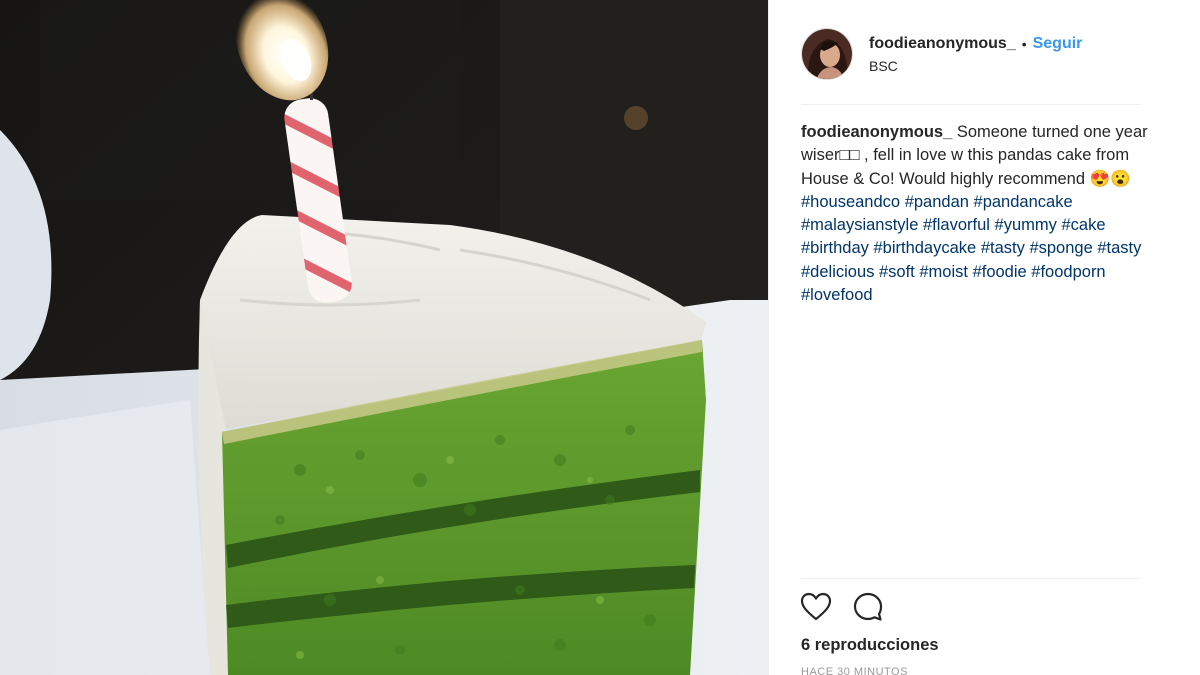 This screenshot has height=675, width=1200. Describe the element at coordinates (971, 55) in the screenshot. I see `post-header: foodieanonymous_ • Seguir BSC` at that location.